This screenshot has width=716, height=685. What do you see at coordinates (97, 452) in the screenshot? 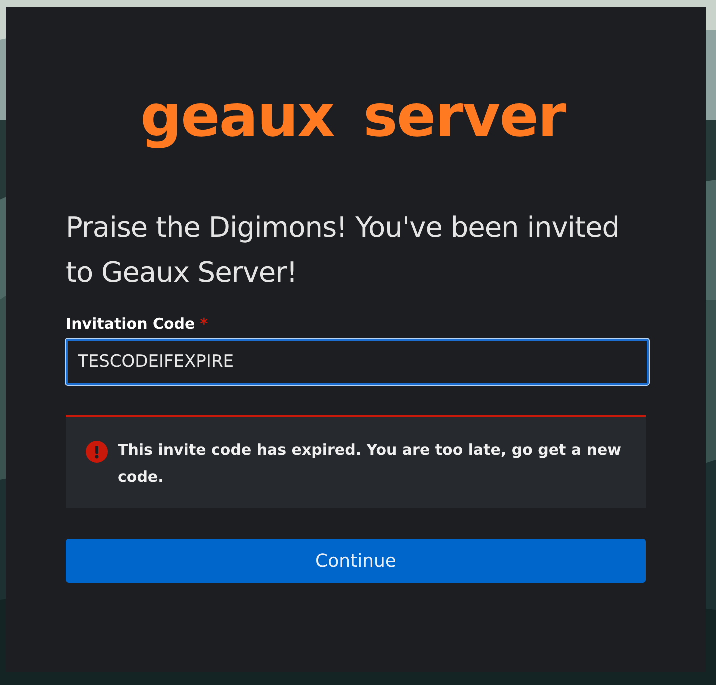
I see `error-icon` at bounding box center [97, 452].